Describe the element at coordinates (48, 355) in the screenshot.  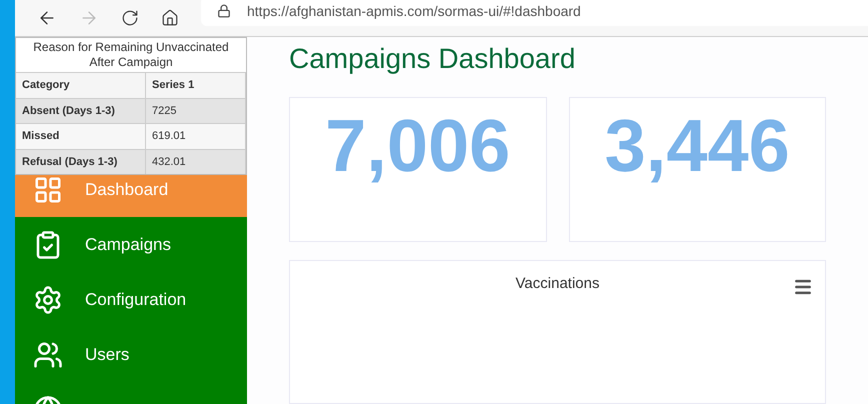
I see `users-icon` at that location.